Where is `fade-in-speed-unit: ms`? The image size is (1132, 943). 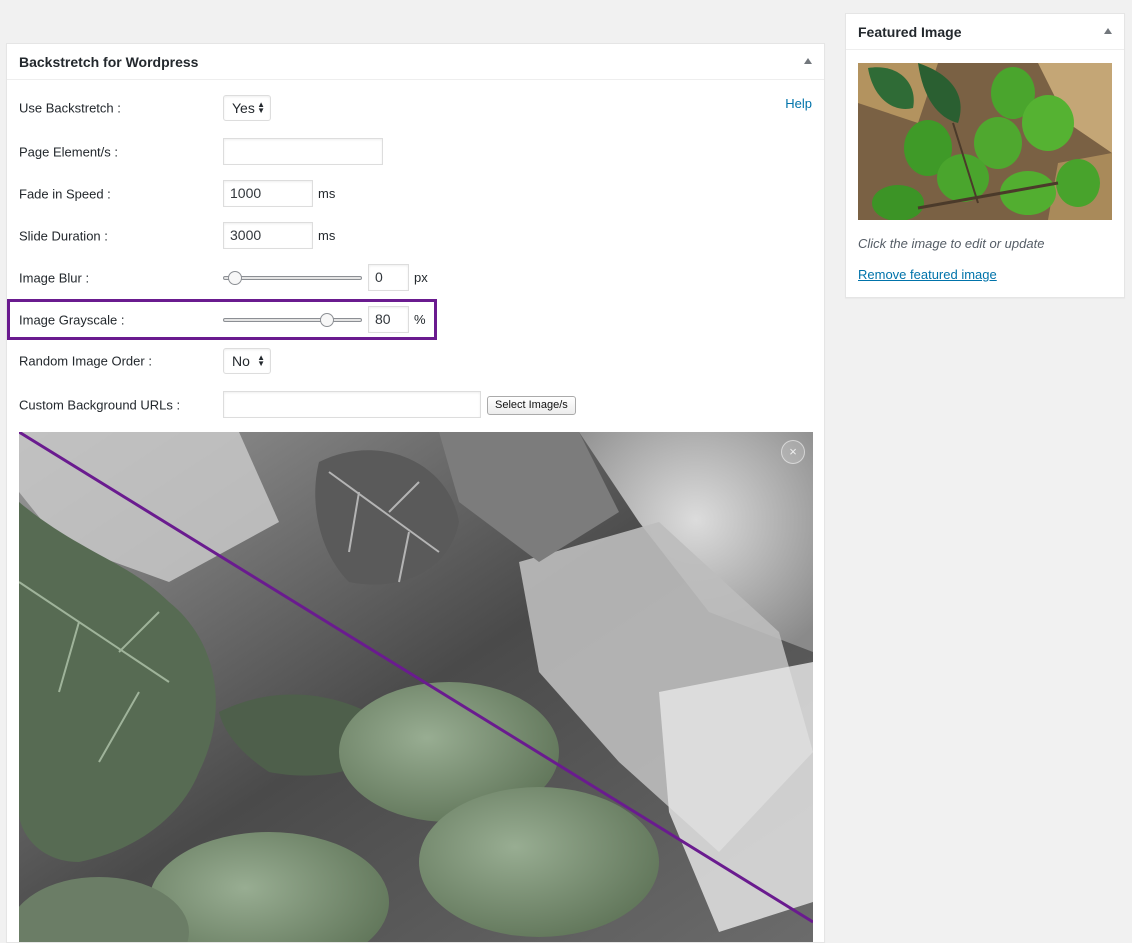
fade-in-speed-unit: ms is located at coordinates (327, 193).